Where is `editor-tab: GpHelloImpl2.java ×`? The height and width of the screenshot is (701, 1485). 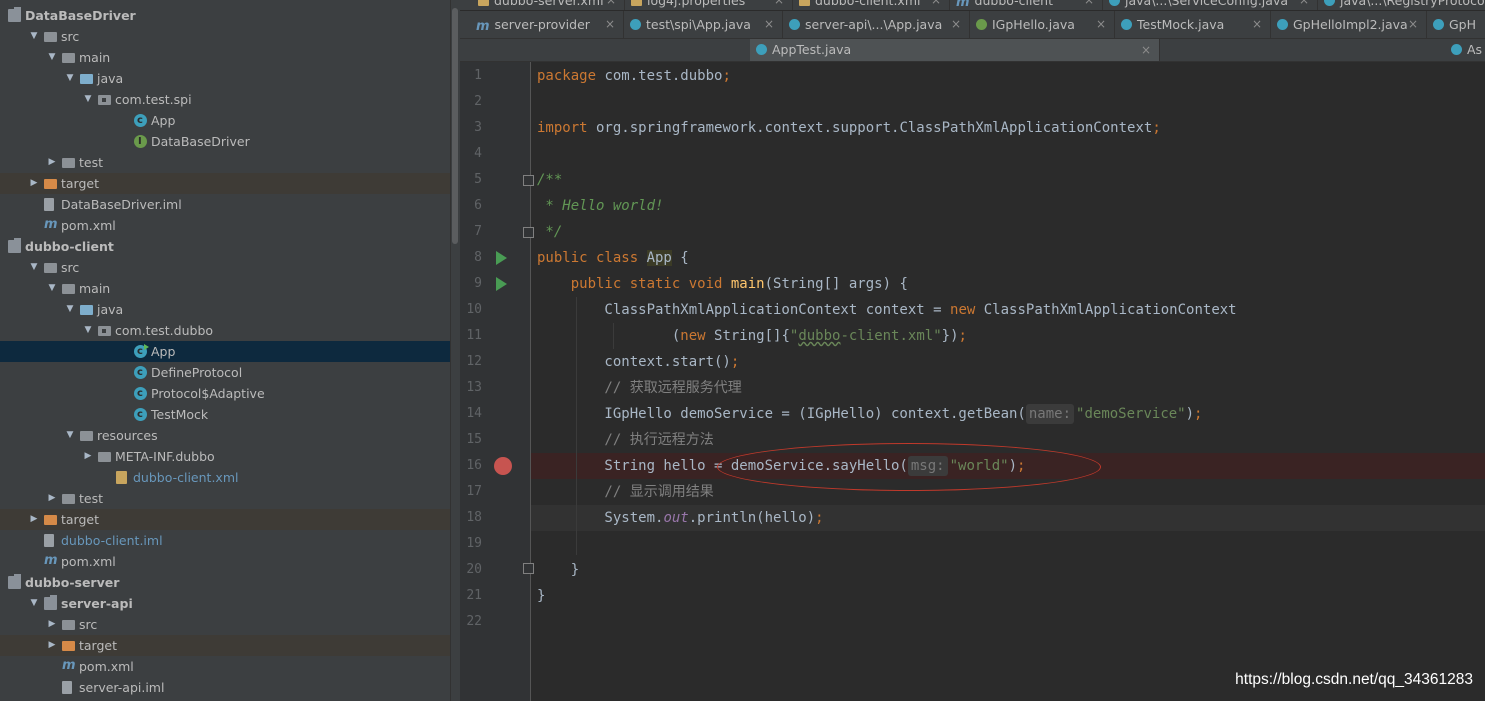
editor-tab: GpHelloImpl2.java × is located at coordinates (1349, 24).